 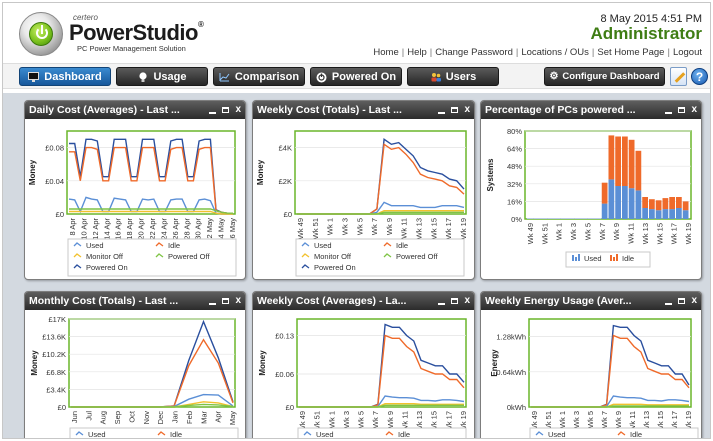 I want to click on y-tick-label: £2K, so click(x=285, y=181).